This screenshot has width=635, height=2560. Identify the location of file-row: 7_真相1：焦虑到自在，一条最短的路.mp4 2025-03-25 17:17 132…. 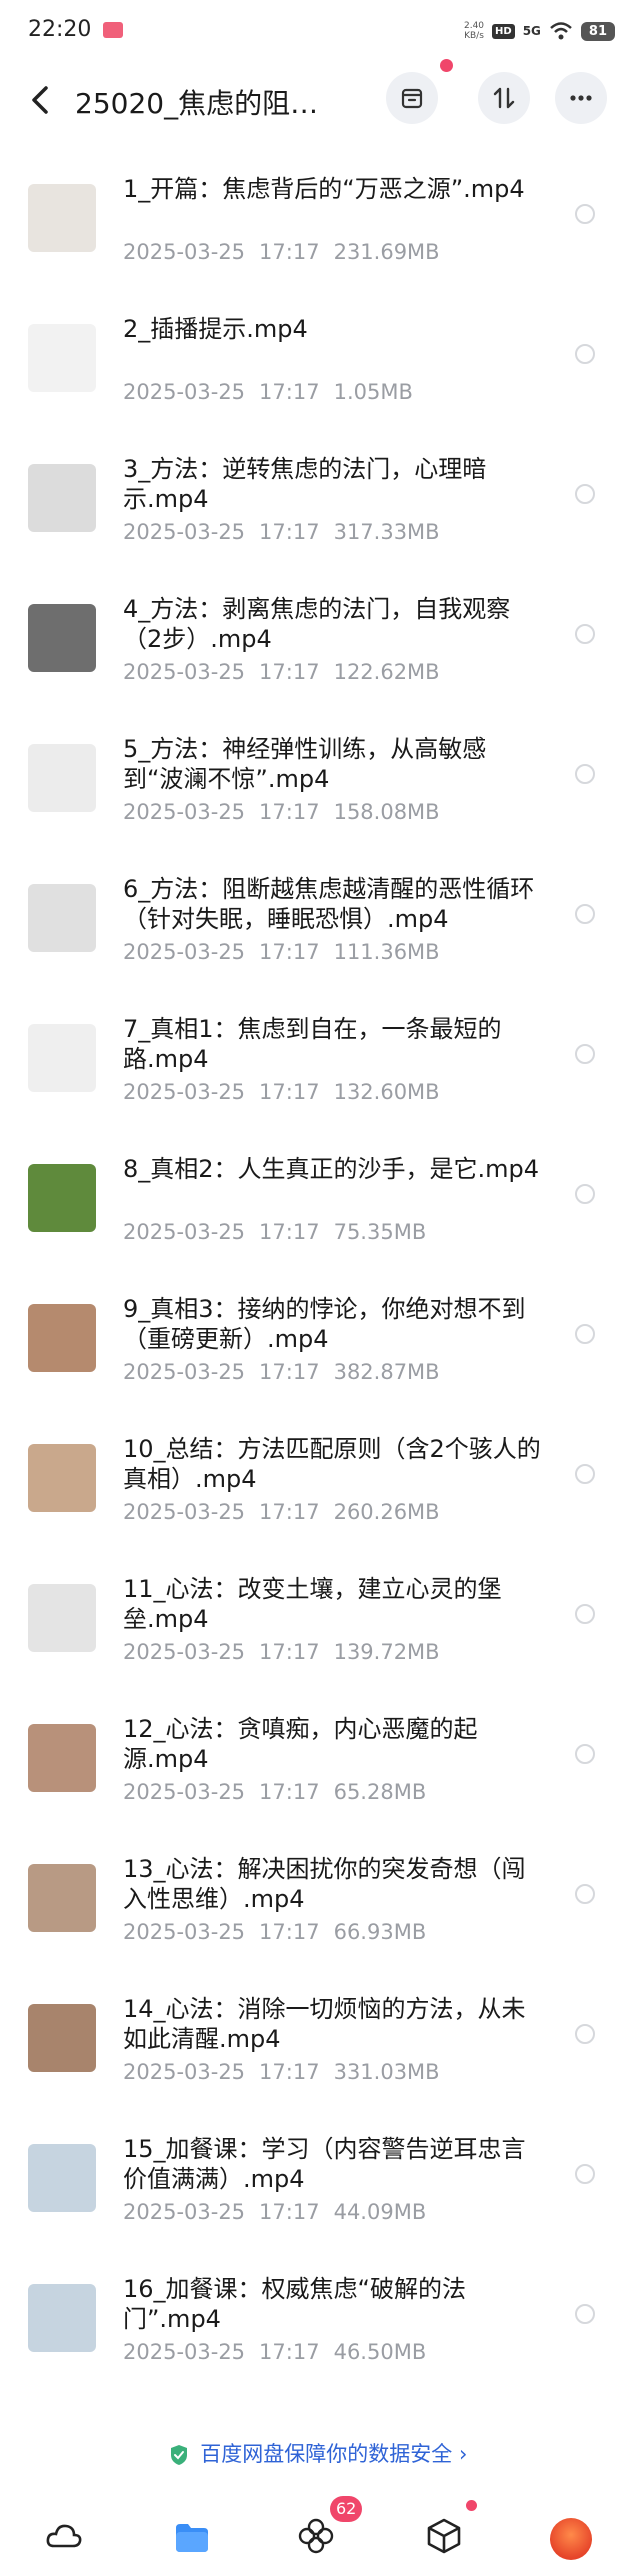
(317, 1070).